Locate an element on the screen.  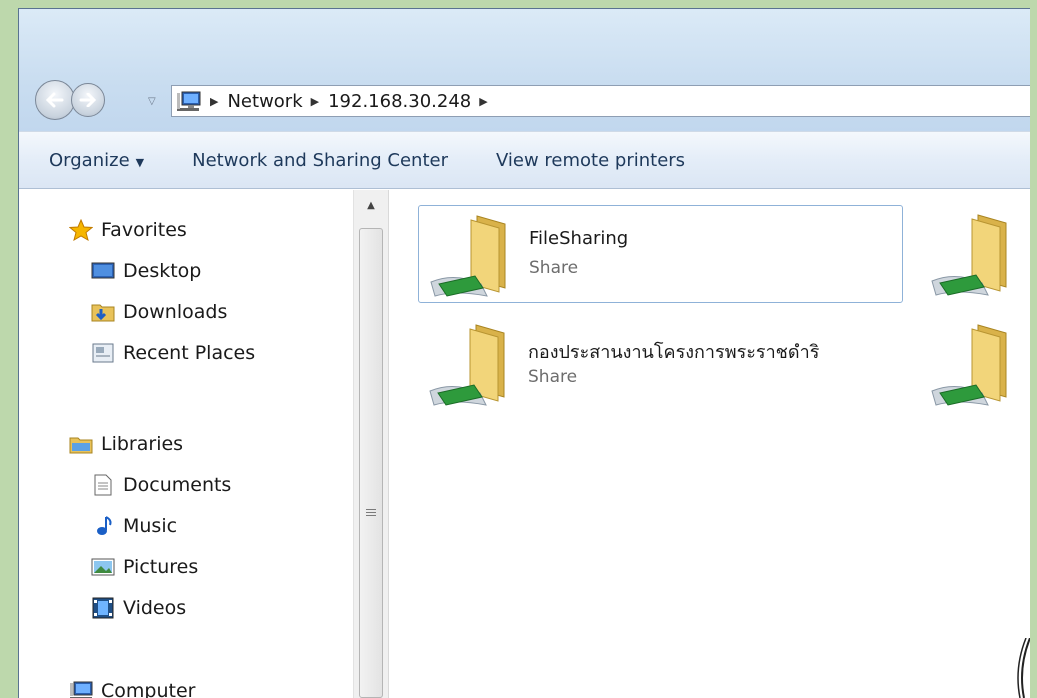
sidebar-item-pictures: Pictures is located at coordinates (144, 567).